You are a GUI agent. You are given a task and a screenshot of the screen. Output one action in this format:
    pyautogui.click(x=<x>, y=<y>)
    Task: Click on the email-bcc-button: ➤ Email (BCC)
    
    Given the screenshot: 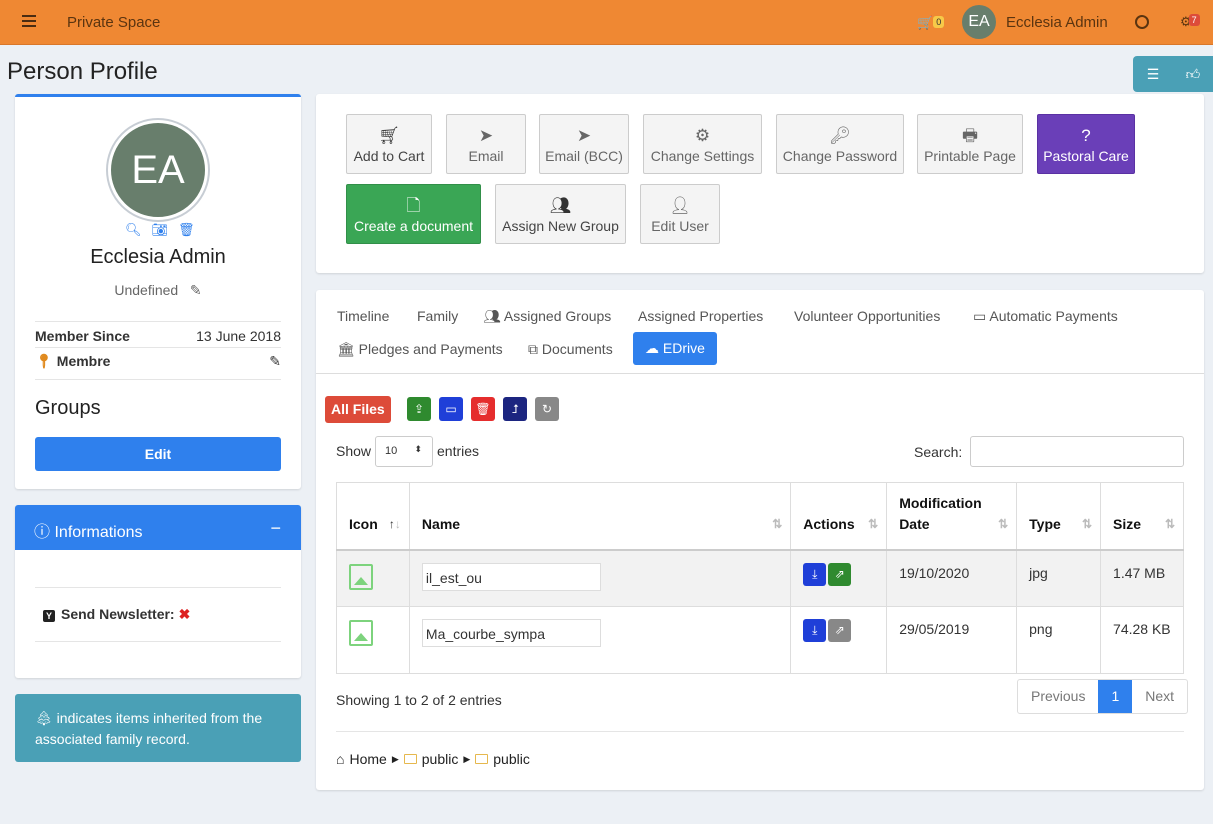 What is the action you would take?
    pyautogui.click(x=584, y=144)
    